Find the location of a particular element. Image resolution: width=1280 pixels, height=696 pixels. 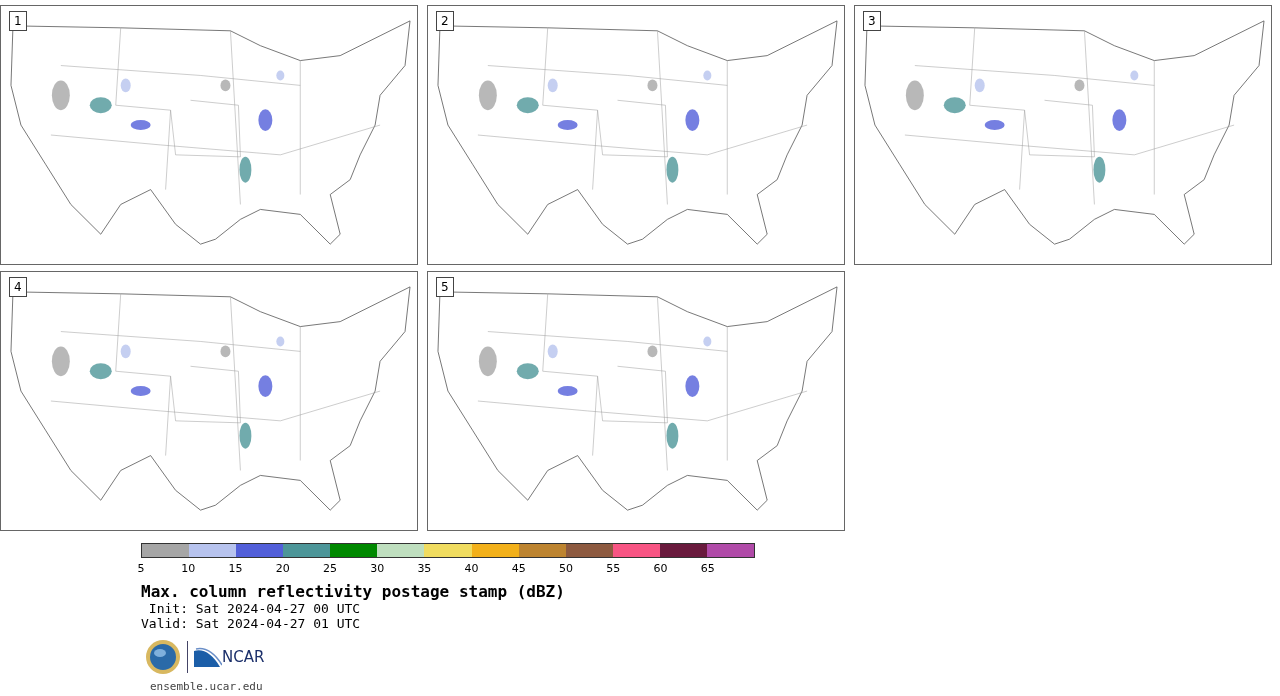

site-link: ensemble.ucar.edu is located at coordinates (206, 686).